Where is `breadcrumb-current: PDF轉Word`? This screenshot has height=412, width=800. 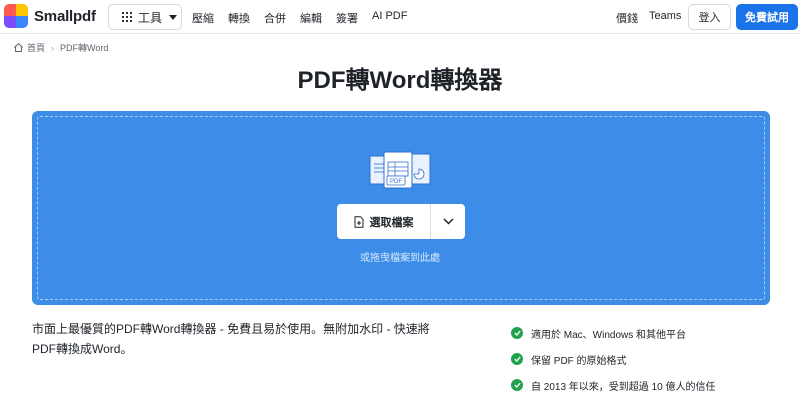 breadcrumb-current: PDF轉Word is located at coordinates (84, 48).